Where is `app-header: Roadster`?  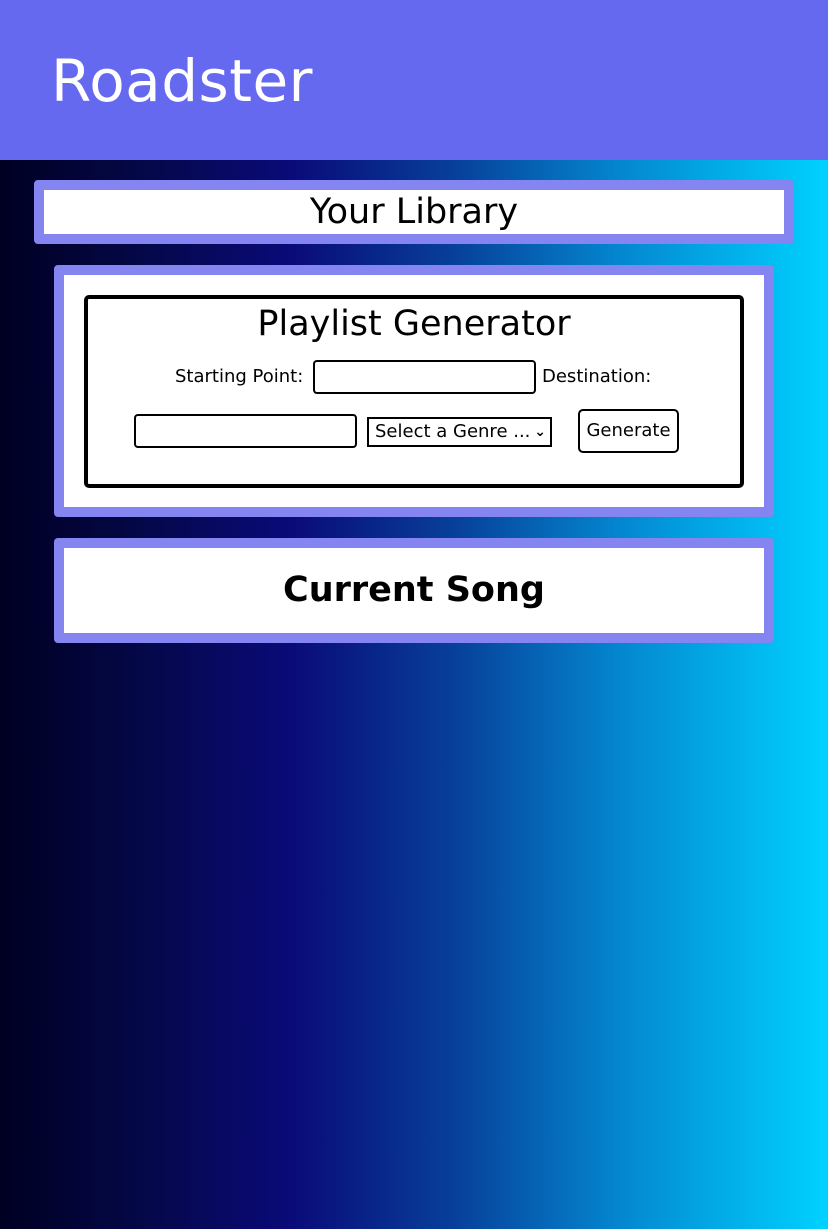 app-header: Roadster is located at coordinates (414, 80).